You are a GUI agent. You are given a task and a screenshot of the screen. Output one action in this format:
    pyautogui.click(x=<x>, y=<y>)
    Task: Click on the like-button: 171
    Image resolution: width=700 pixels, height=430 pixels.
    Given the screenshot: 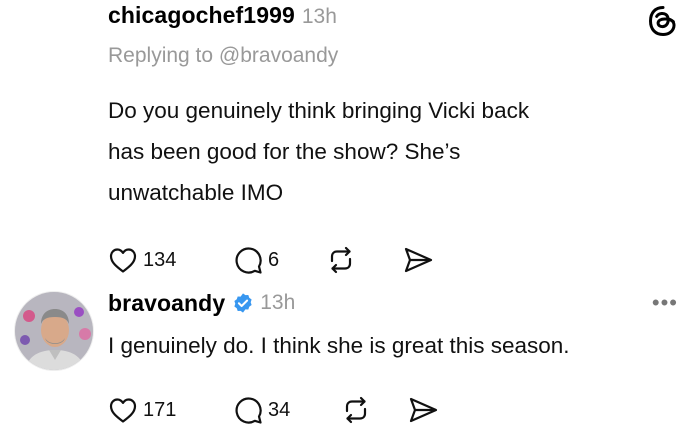 What is the action you would take?
    pyautogui.click(x=170, y=410)
    